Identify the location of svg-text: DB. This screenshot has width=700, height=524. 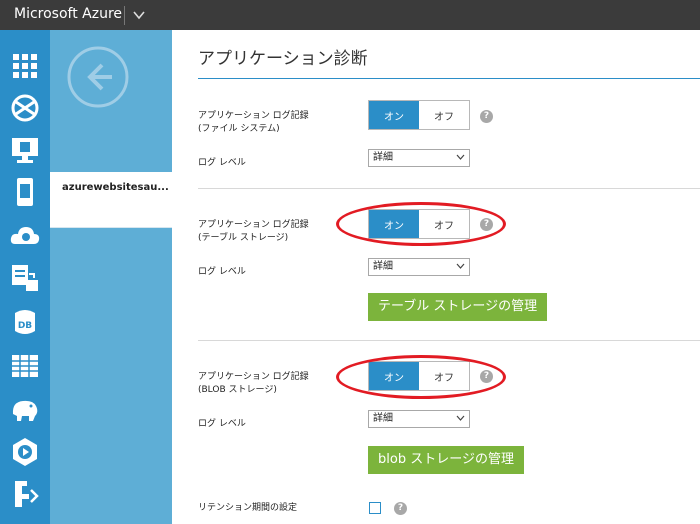
(25, 326).